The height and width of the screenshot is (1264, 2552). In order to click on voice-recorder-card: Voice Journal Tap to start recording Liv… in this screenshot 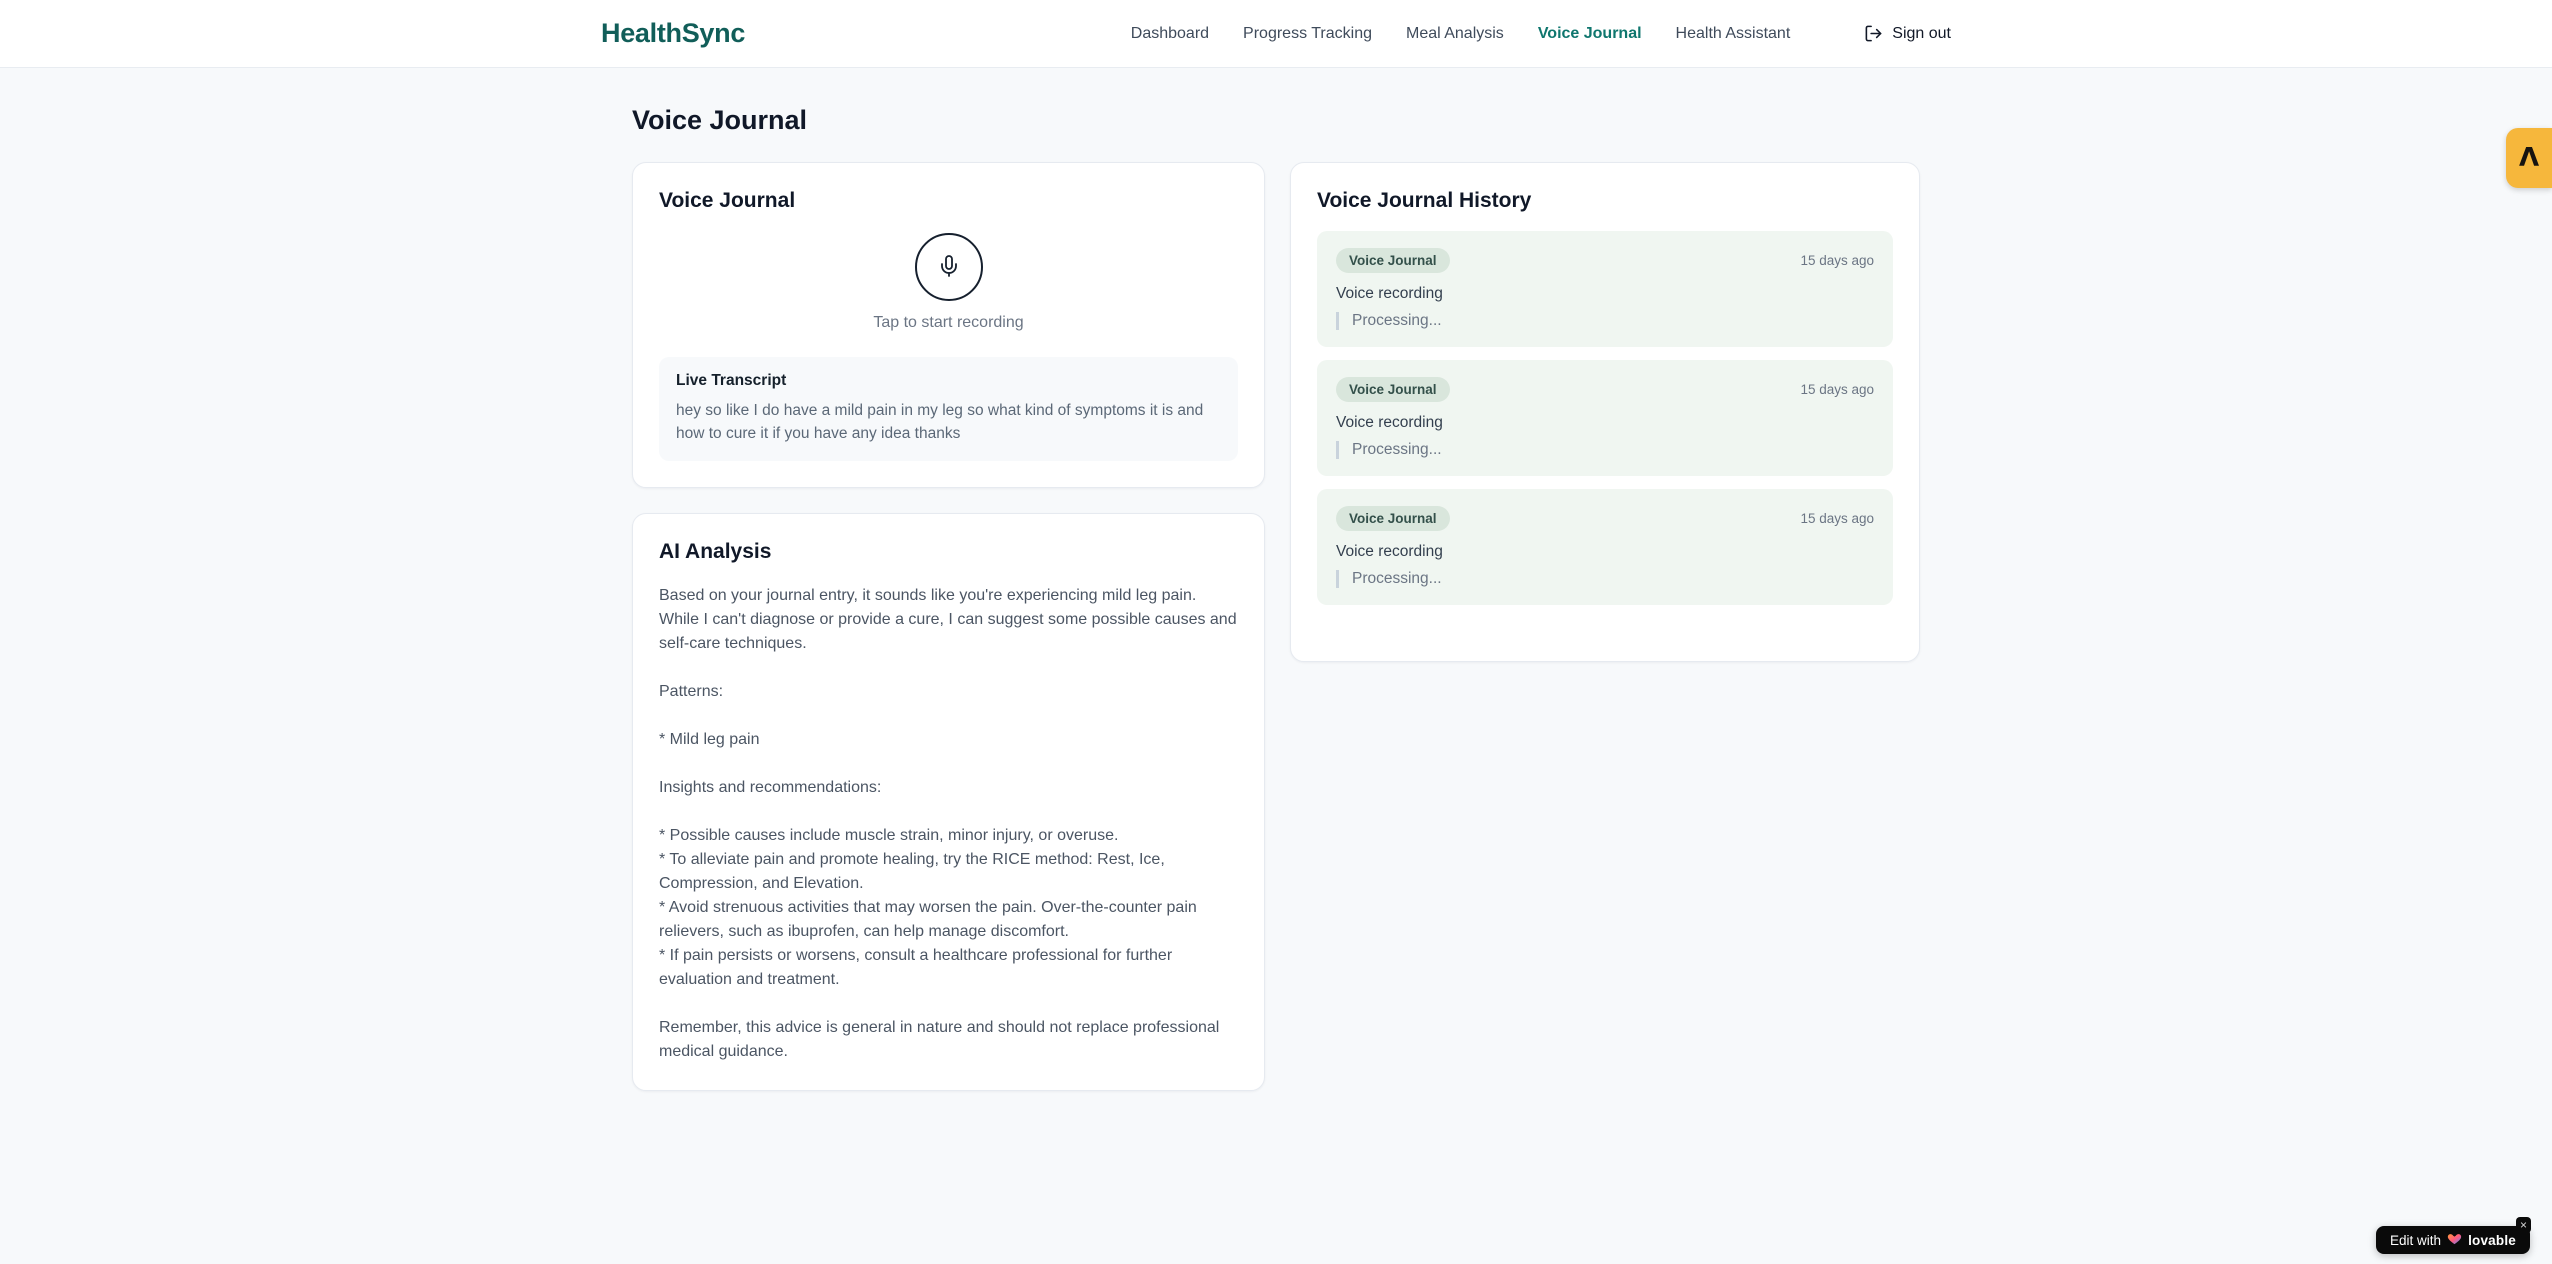, I will do `click(948, 325)`.